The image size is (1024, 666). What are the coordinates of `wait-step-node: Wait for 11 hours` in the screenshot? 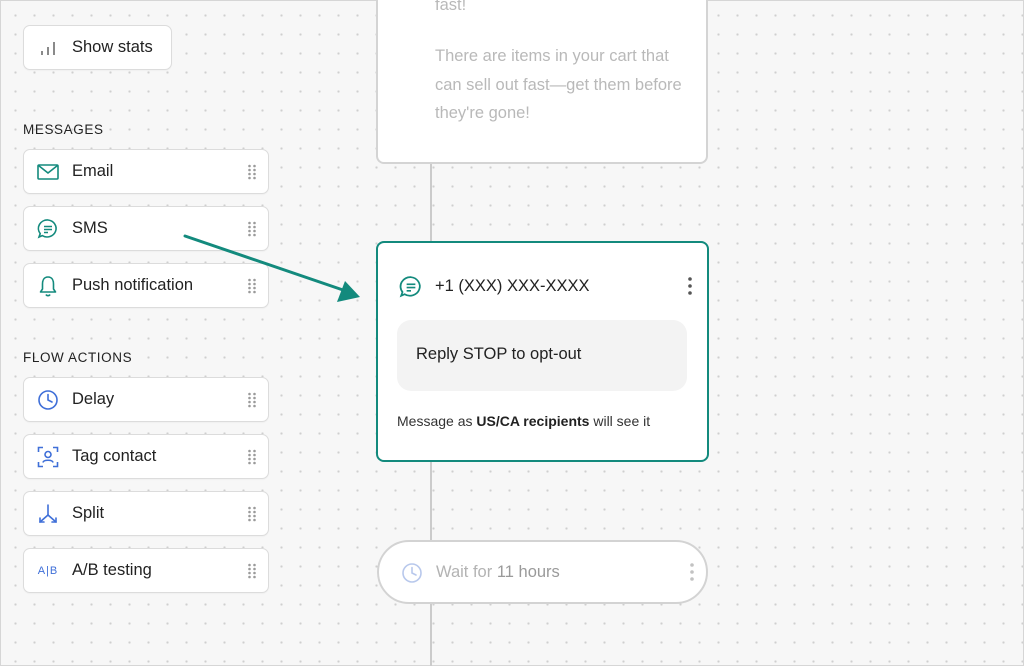 It's located at (542, 572).